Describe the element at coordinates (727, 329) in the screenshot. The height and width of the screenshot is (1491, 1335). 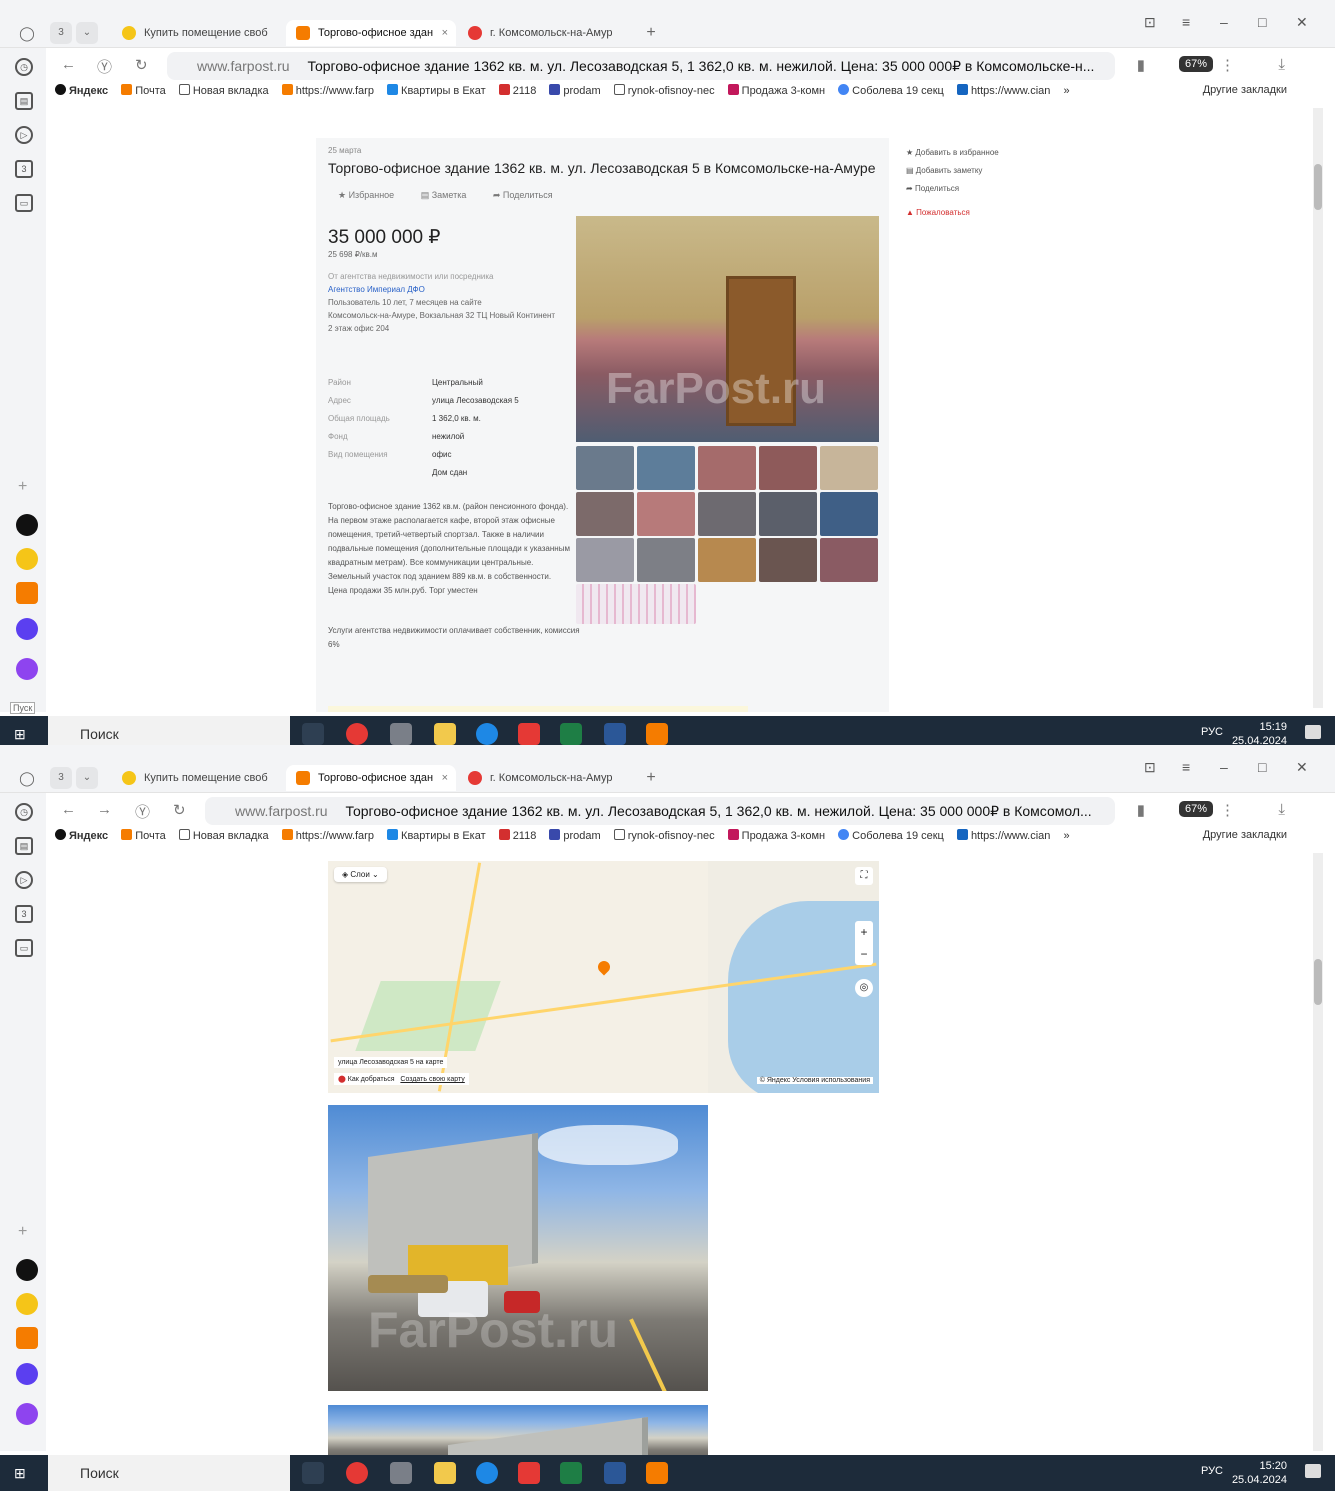
I see `main-photo: FarPost.ru` at that location.